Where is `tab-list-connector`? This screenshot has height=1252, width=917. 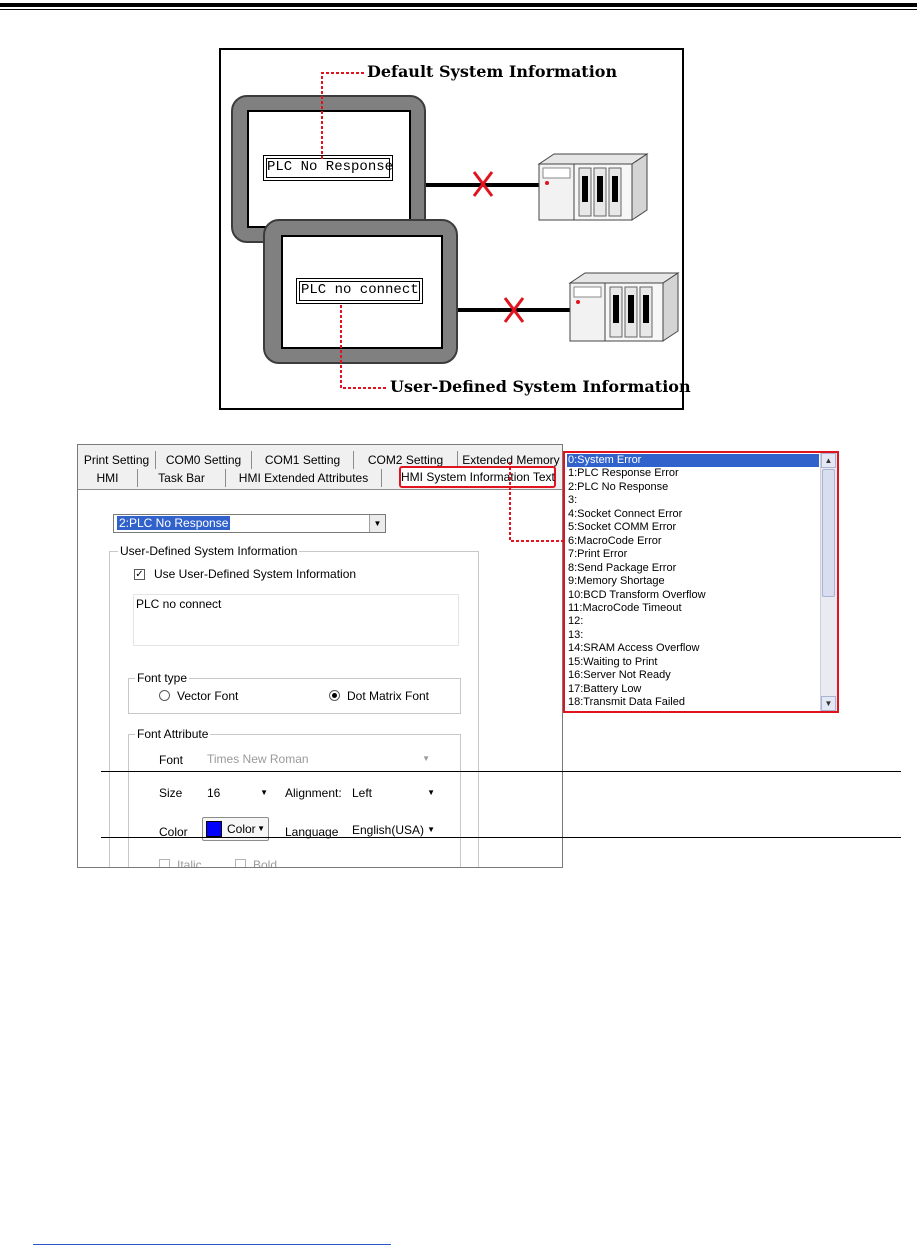
tab-list-connector is located at coordinates (536, 502).